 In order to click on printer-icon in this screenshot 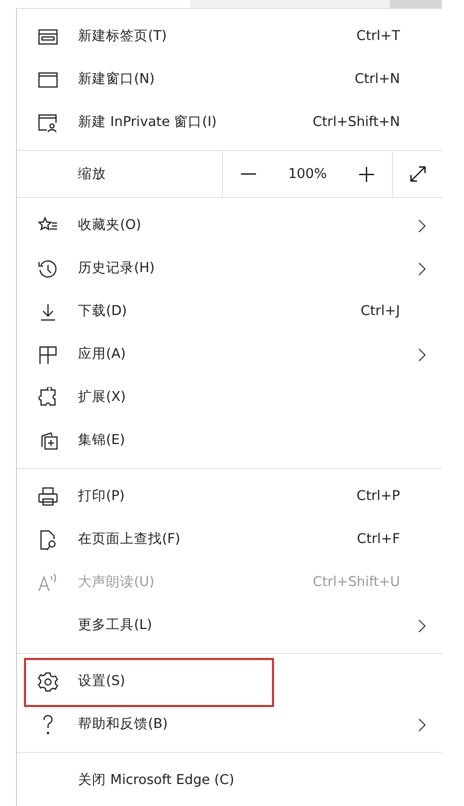, I will do `click(48, 497)`.